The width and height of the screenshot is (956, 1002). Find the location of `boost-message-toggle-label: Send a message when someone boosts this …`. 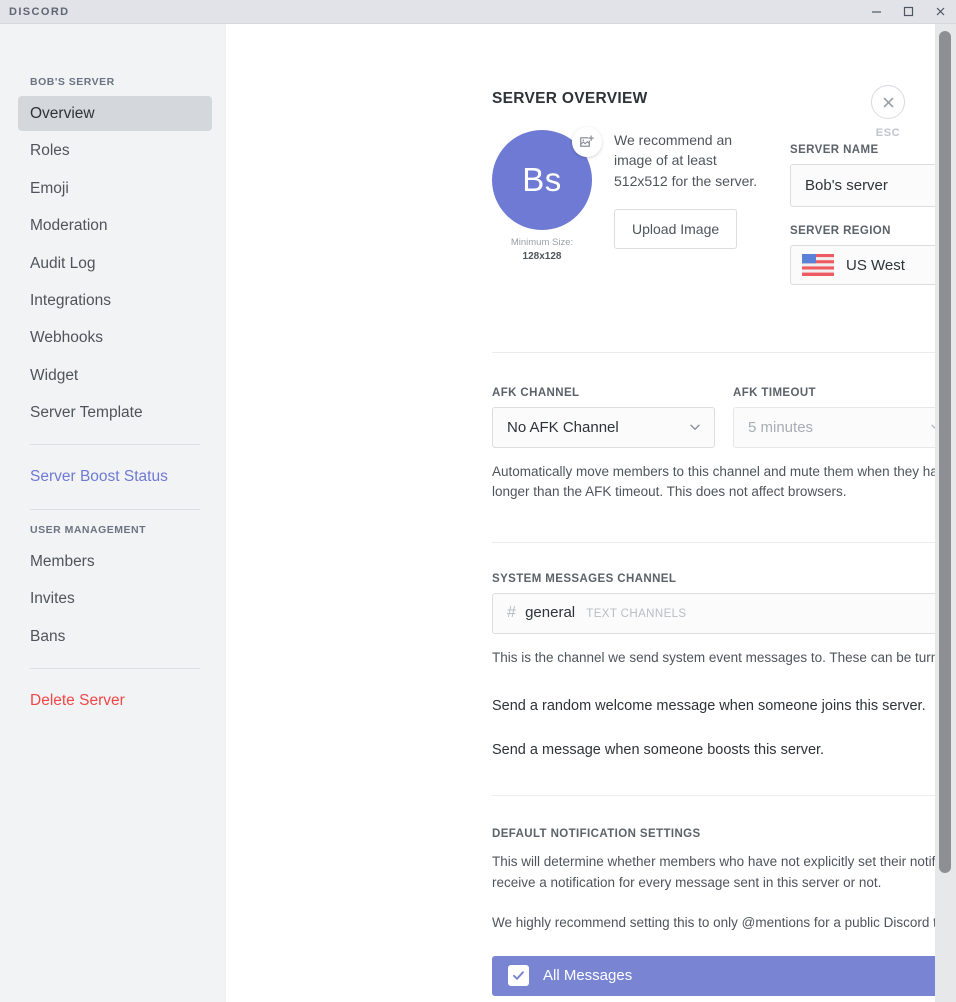

boost-message-toggle-label: Send a message when someone boosts this … is located at coordinates (658, 750).